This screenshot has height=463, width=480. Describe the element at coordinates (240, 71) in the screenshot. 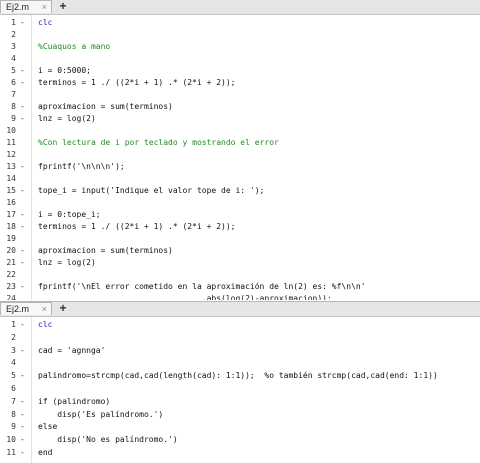

I see `code-line: 5- i = 0:5000;` at that location.